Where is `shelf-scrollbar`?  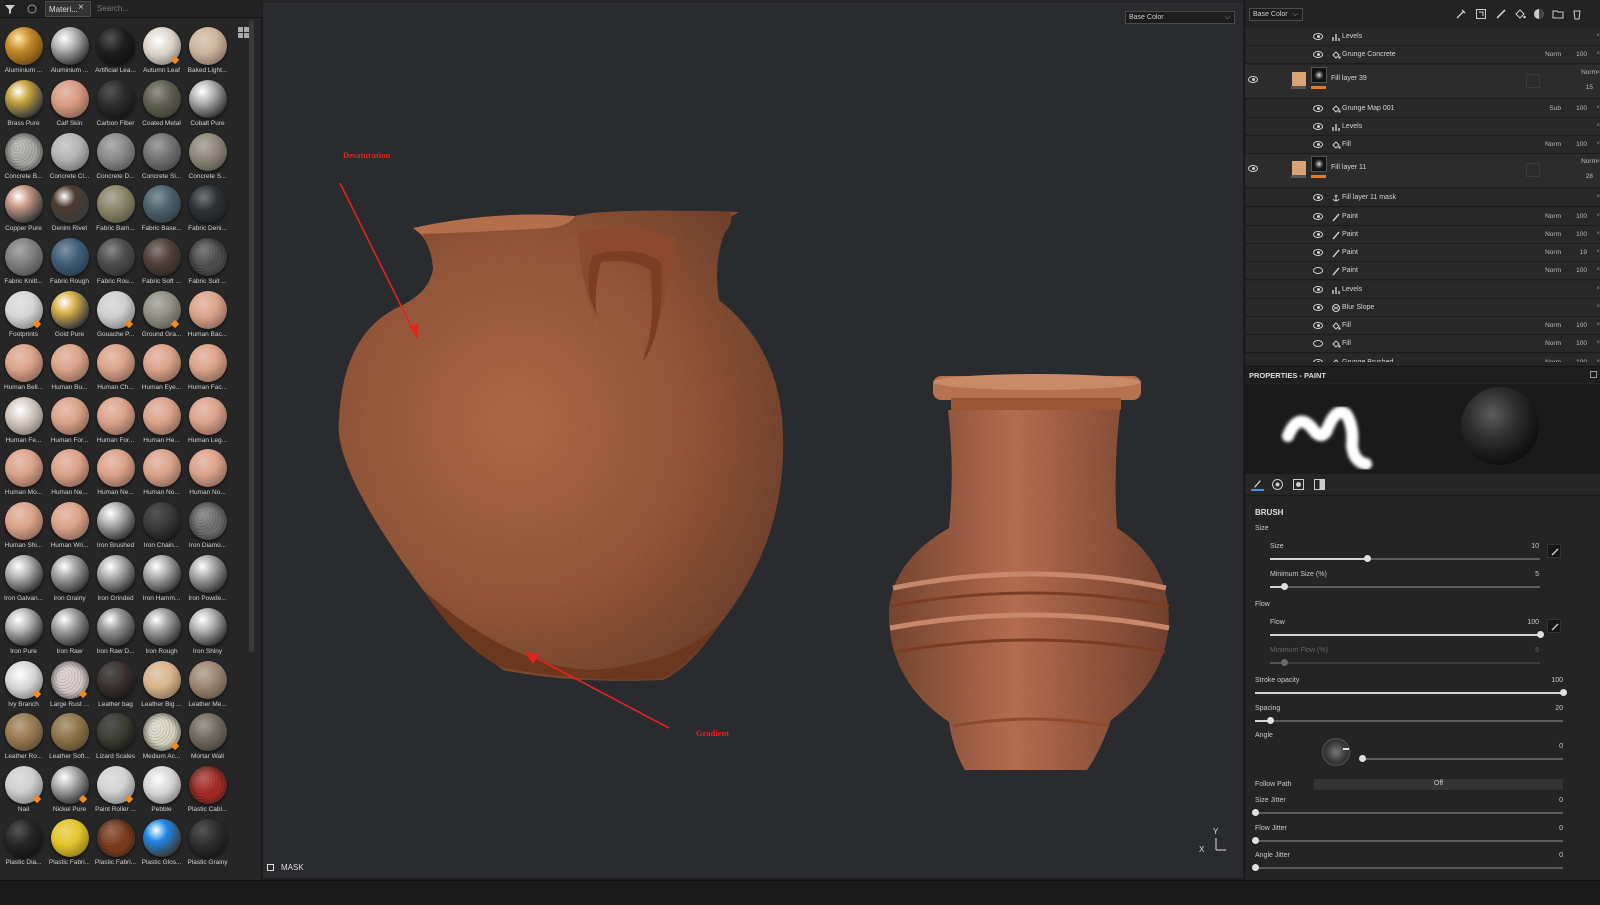 shelf-scrollbar is located at coordinates (251, 336).